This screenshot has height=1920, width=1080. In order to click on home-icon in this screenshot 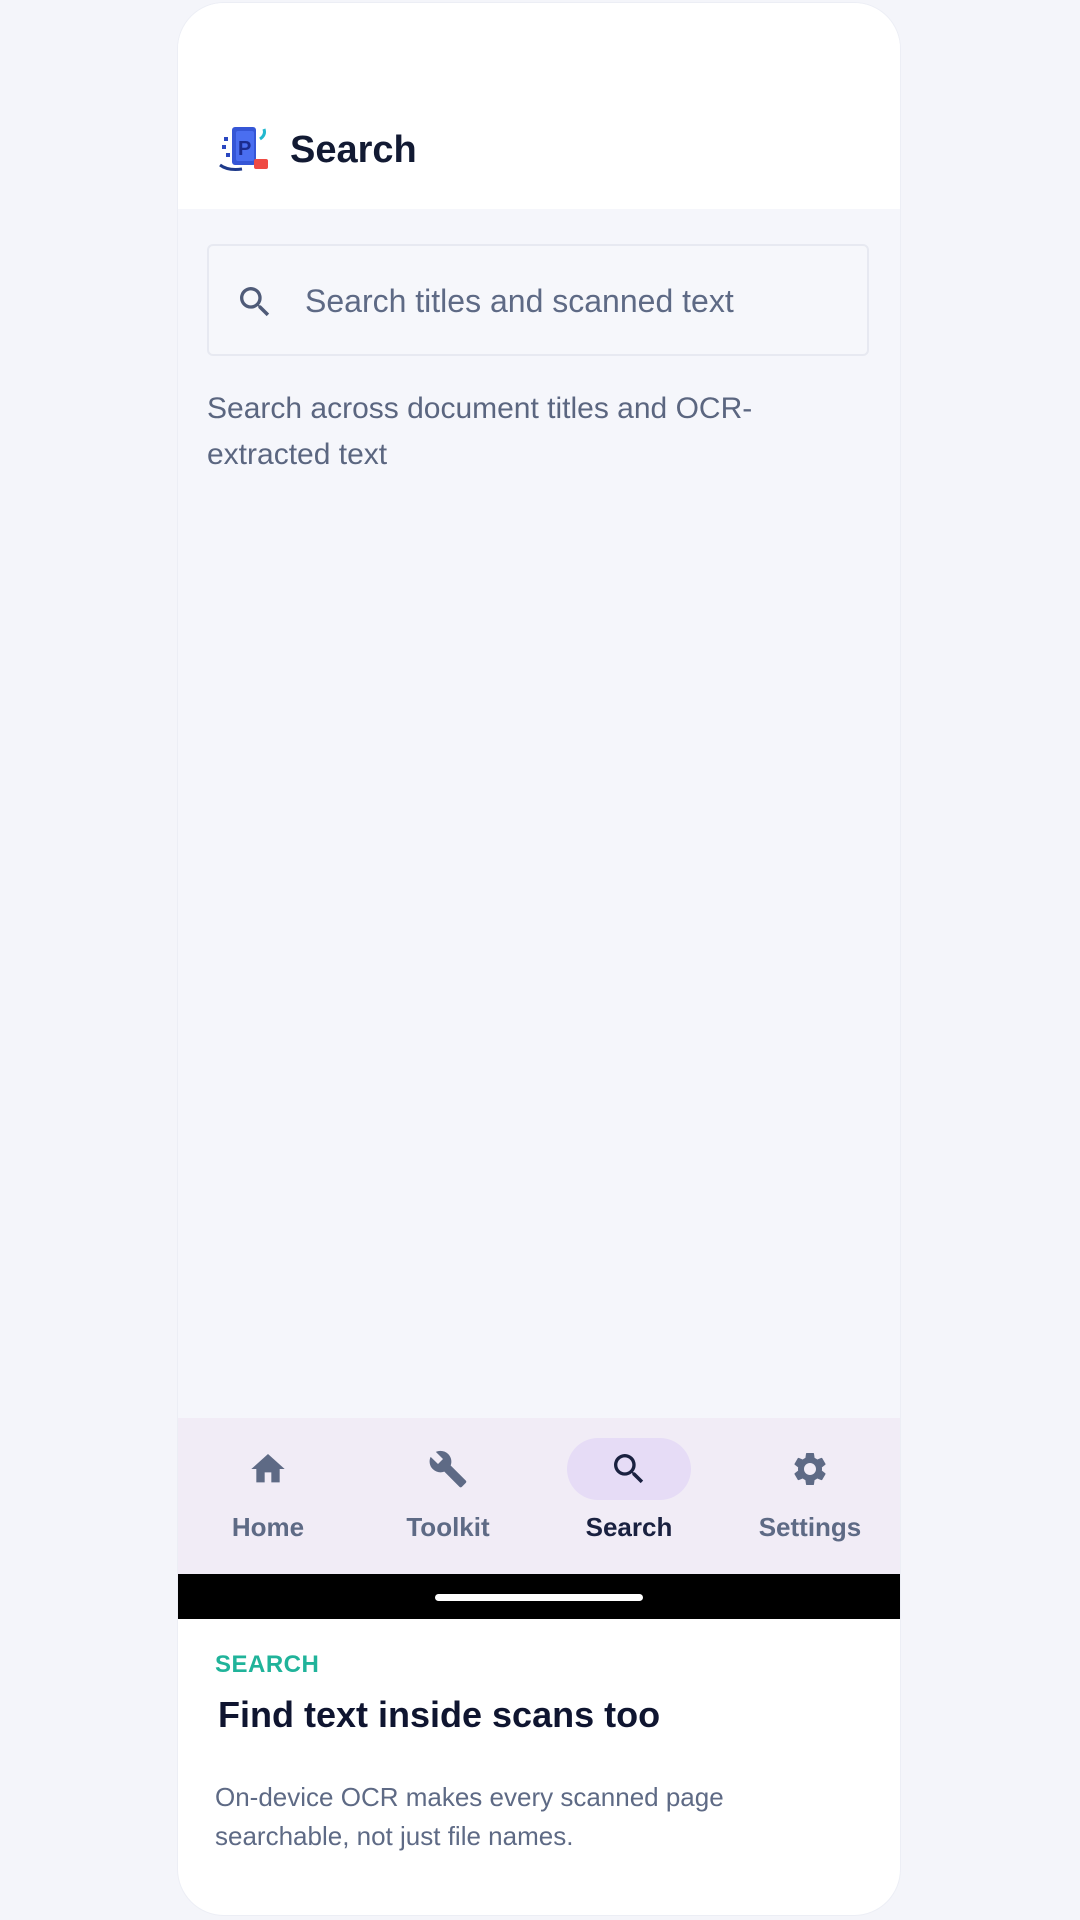, I will do `click(268, 1468)`.